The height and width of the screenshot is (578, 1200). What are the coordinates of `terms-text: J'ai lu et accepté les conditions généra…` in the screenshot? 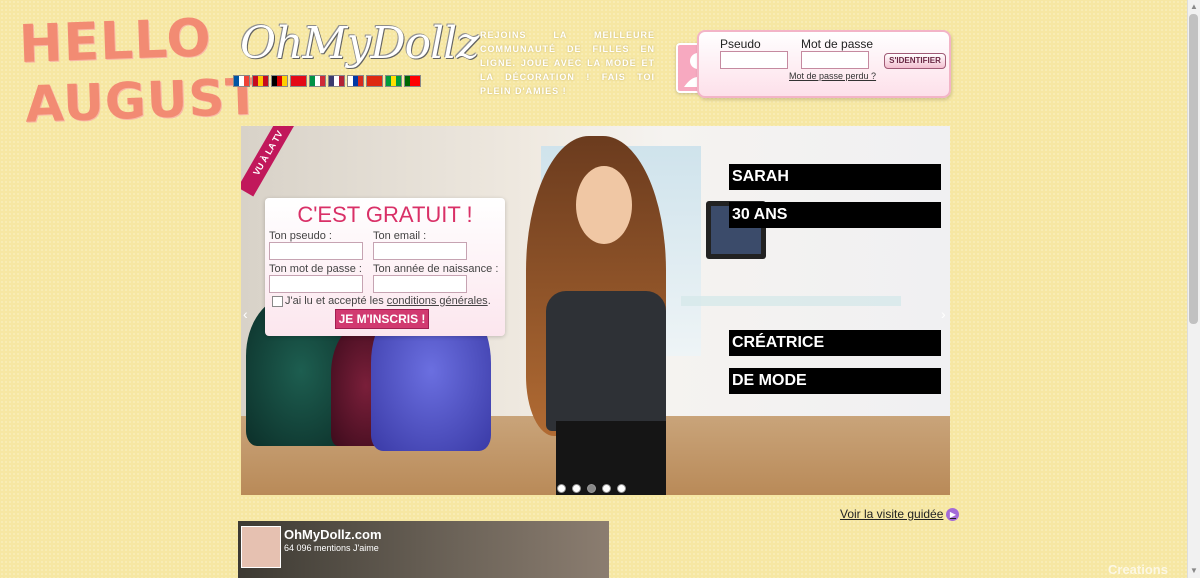 It's located at (388, 301).